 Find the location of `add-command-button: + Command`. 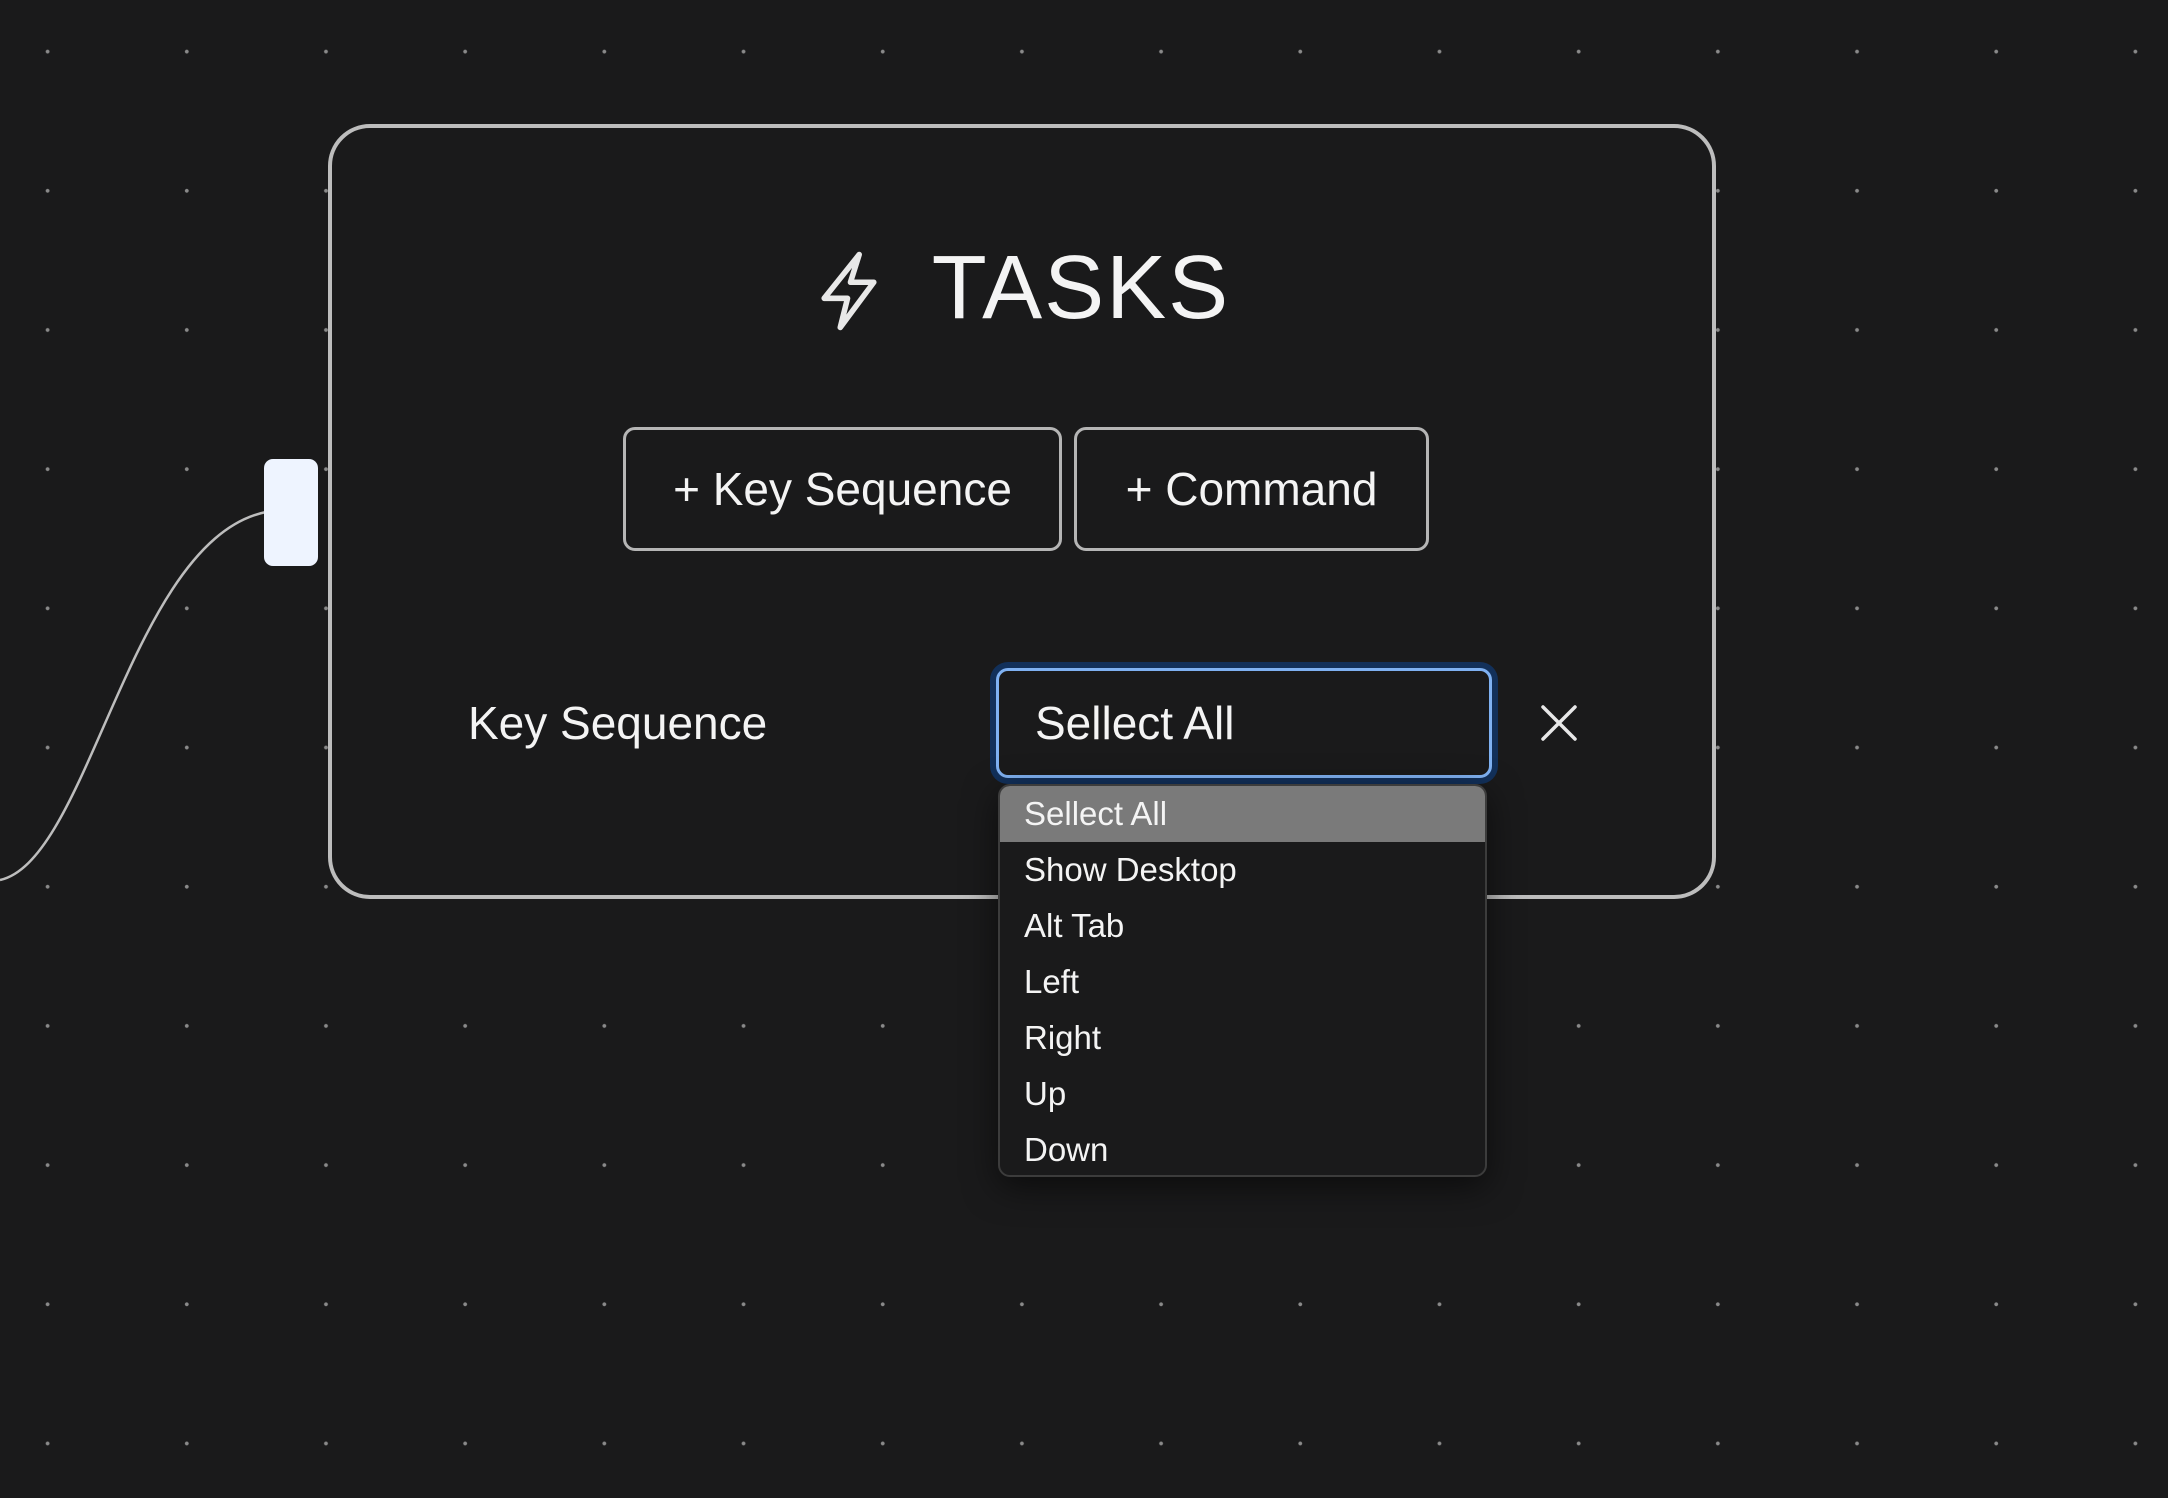

add-command-button: + Command is located at coordinates (1251, 489).